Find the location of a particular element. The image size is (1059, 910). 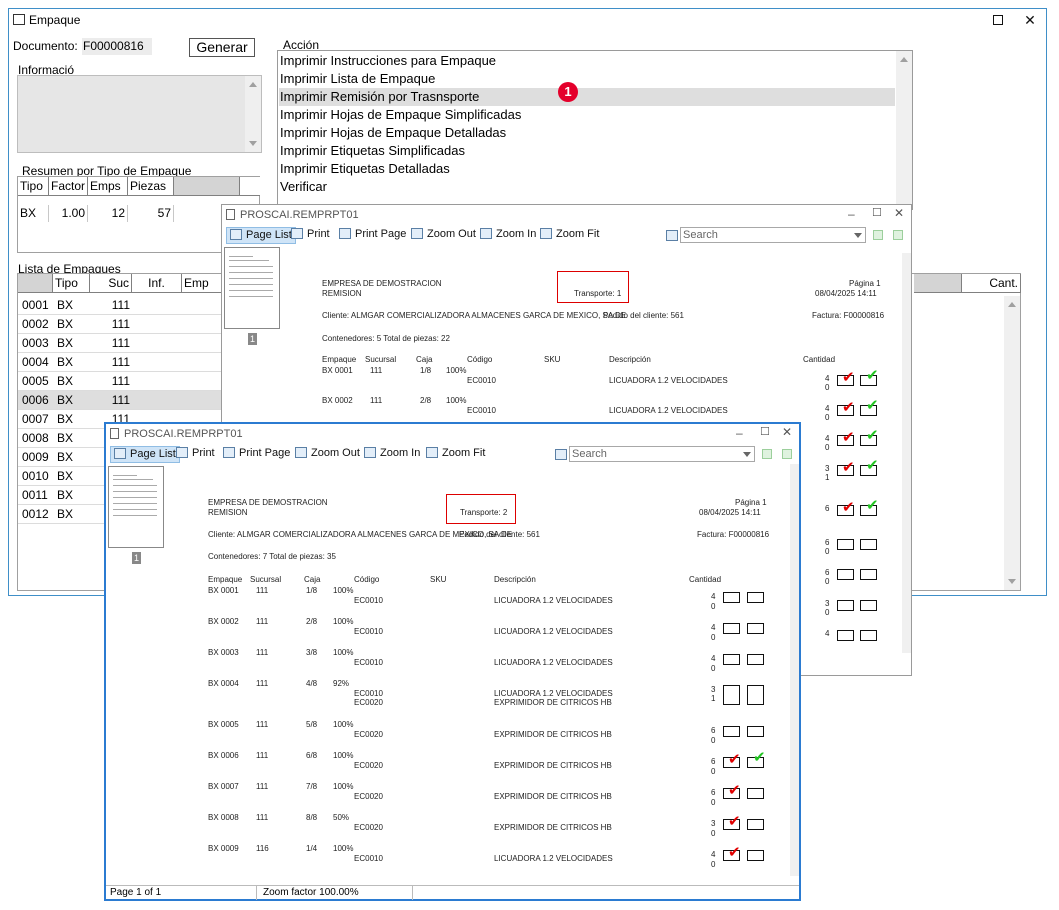

table-cell: 111 is located at coordinates (120, 343).